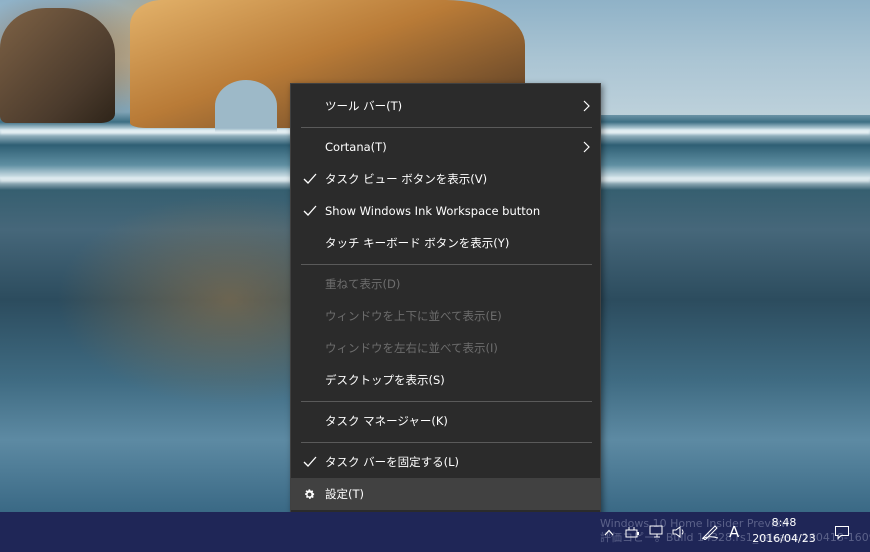 This screenshot has height=552, width=870. Describe the element at coordinates (445, 380) in the screenshot. I see `menu-item-show-desktop: デスクトップを表示(S)` at that location.